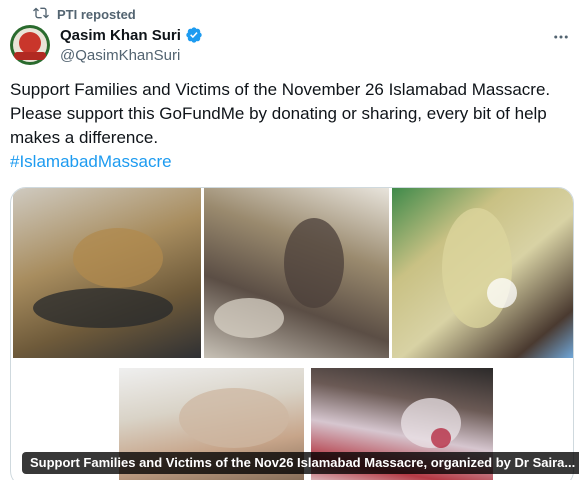 The height and width of the screenshot is (480, 579). What do you see at coordinates (131, 57) in the screenshot?
I see `author-handle: @QasimKhanSuri` at bounding box center [131, 57].